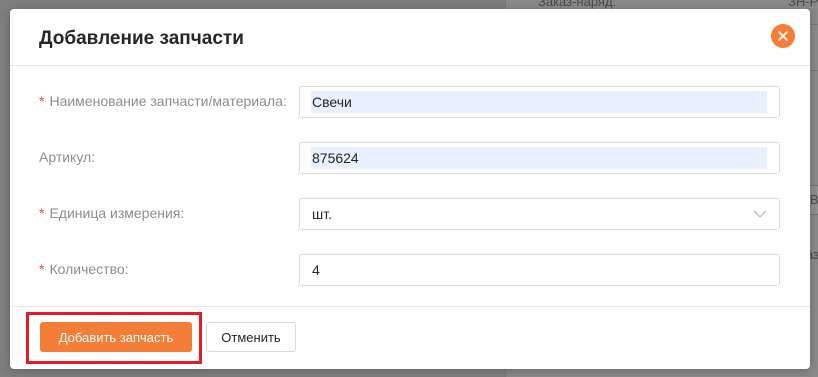  What do you see at coordinates (251, 337) in the screenshot?
I see `cancel-button: Отменить` at bounding box center [251, 337].